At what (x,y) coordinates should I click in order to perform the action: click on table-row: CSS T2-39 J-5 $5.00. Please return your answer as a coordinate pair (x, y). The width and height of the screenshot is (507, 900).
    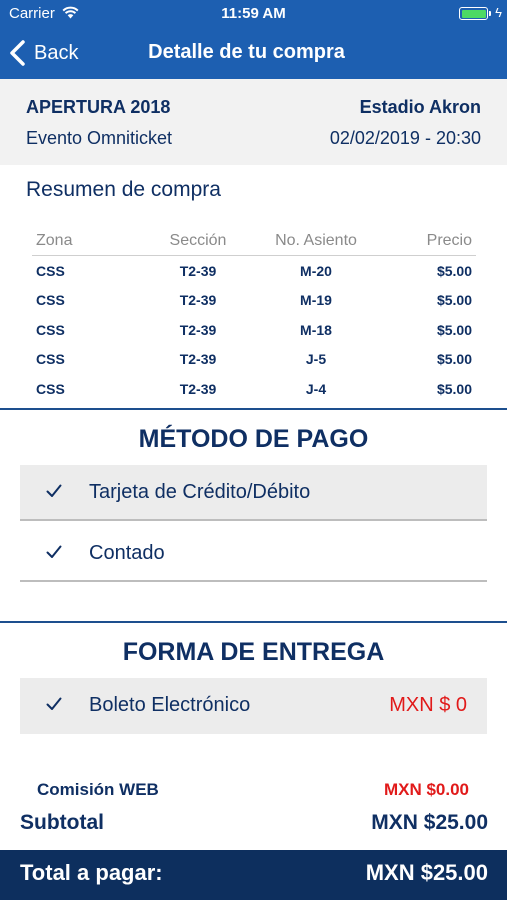
    Looking at the image, I should click on (254, 358).